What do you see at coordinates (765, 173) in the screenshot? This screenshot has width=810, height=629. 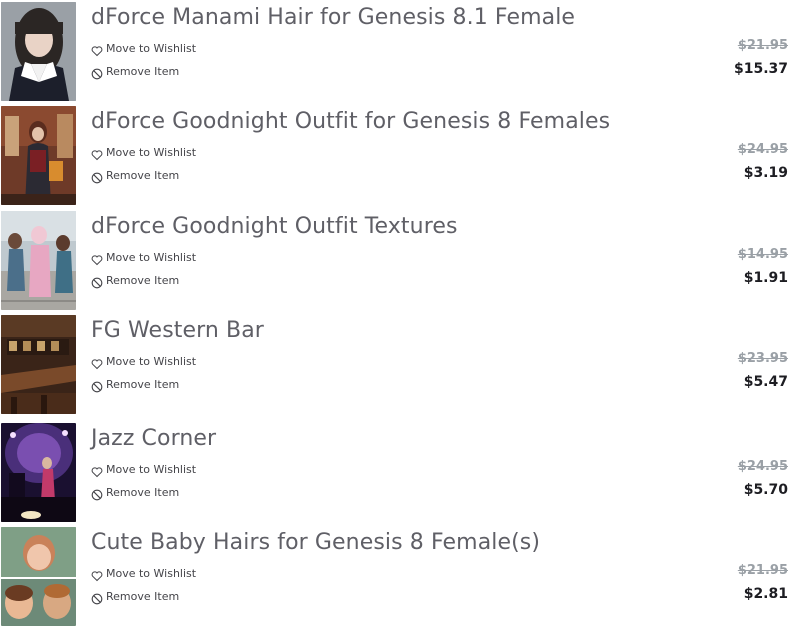 I see `sale-price: $3.19` at bounding box center [765, 173].